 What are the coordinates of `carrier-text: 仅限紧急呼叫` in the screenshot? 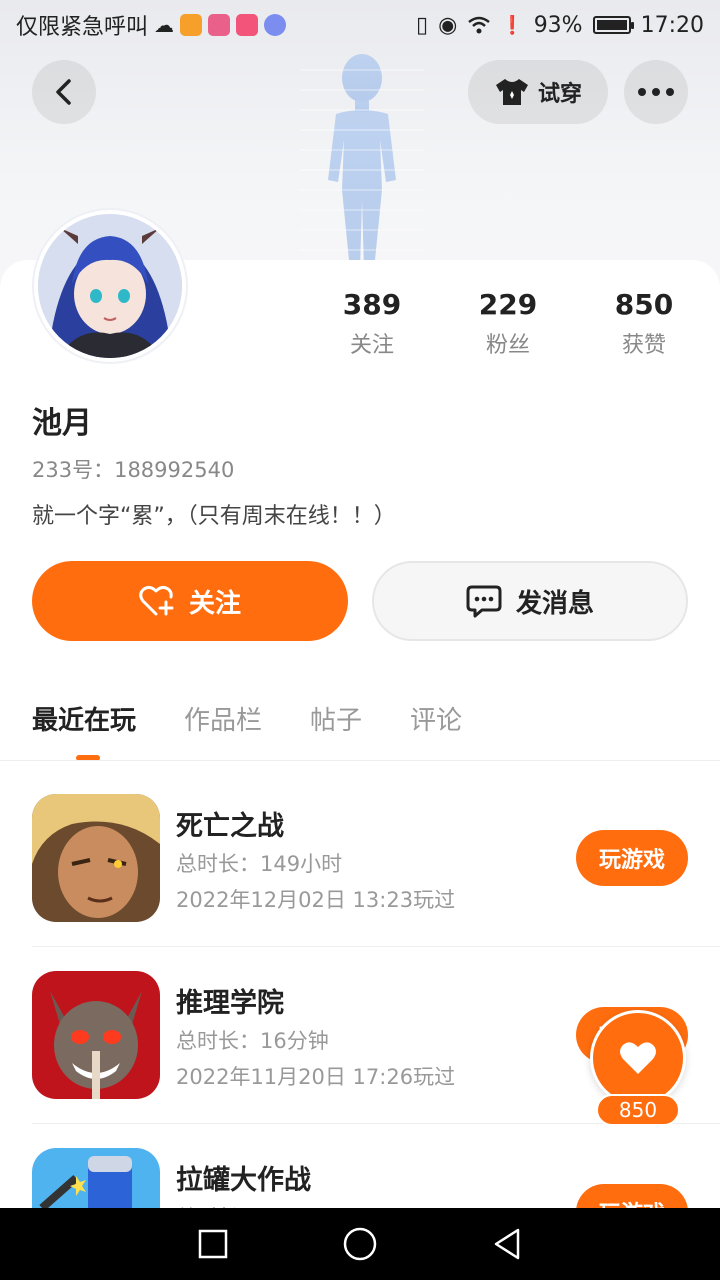 It's located at (82, 27).